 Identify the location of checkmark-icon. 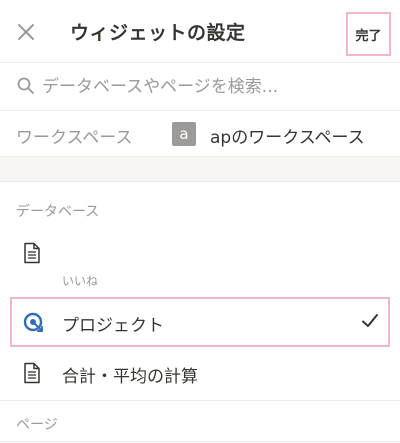
(370, 320).